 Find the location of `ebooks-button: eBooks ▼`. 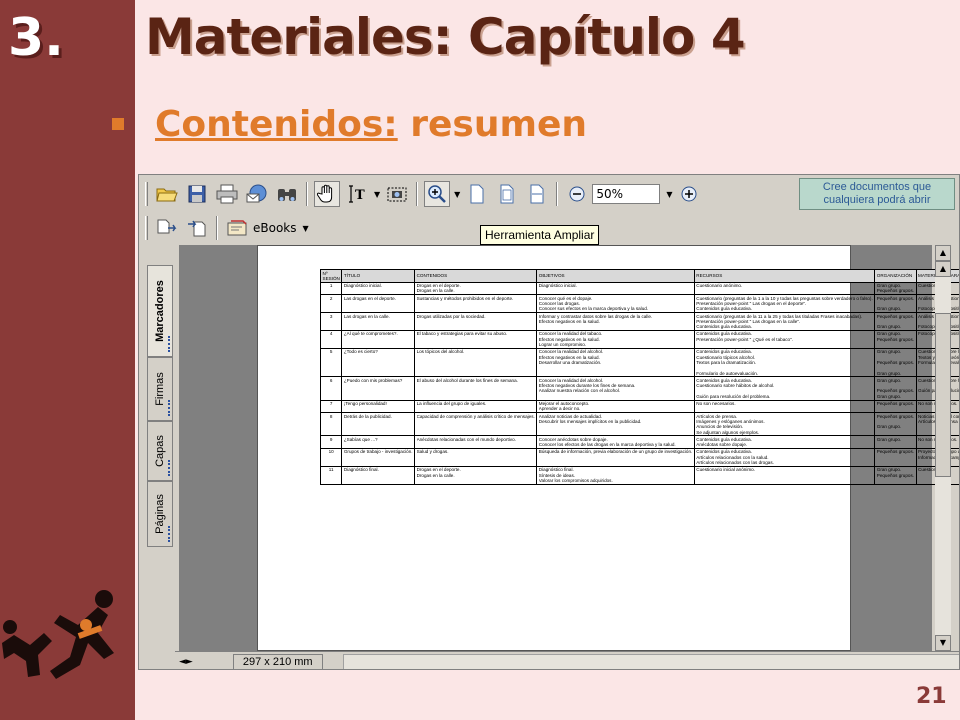

ebooks-button: eBooks ▼ is located at coordinates (269, 228).